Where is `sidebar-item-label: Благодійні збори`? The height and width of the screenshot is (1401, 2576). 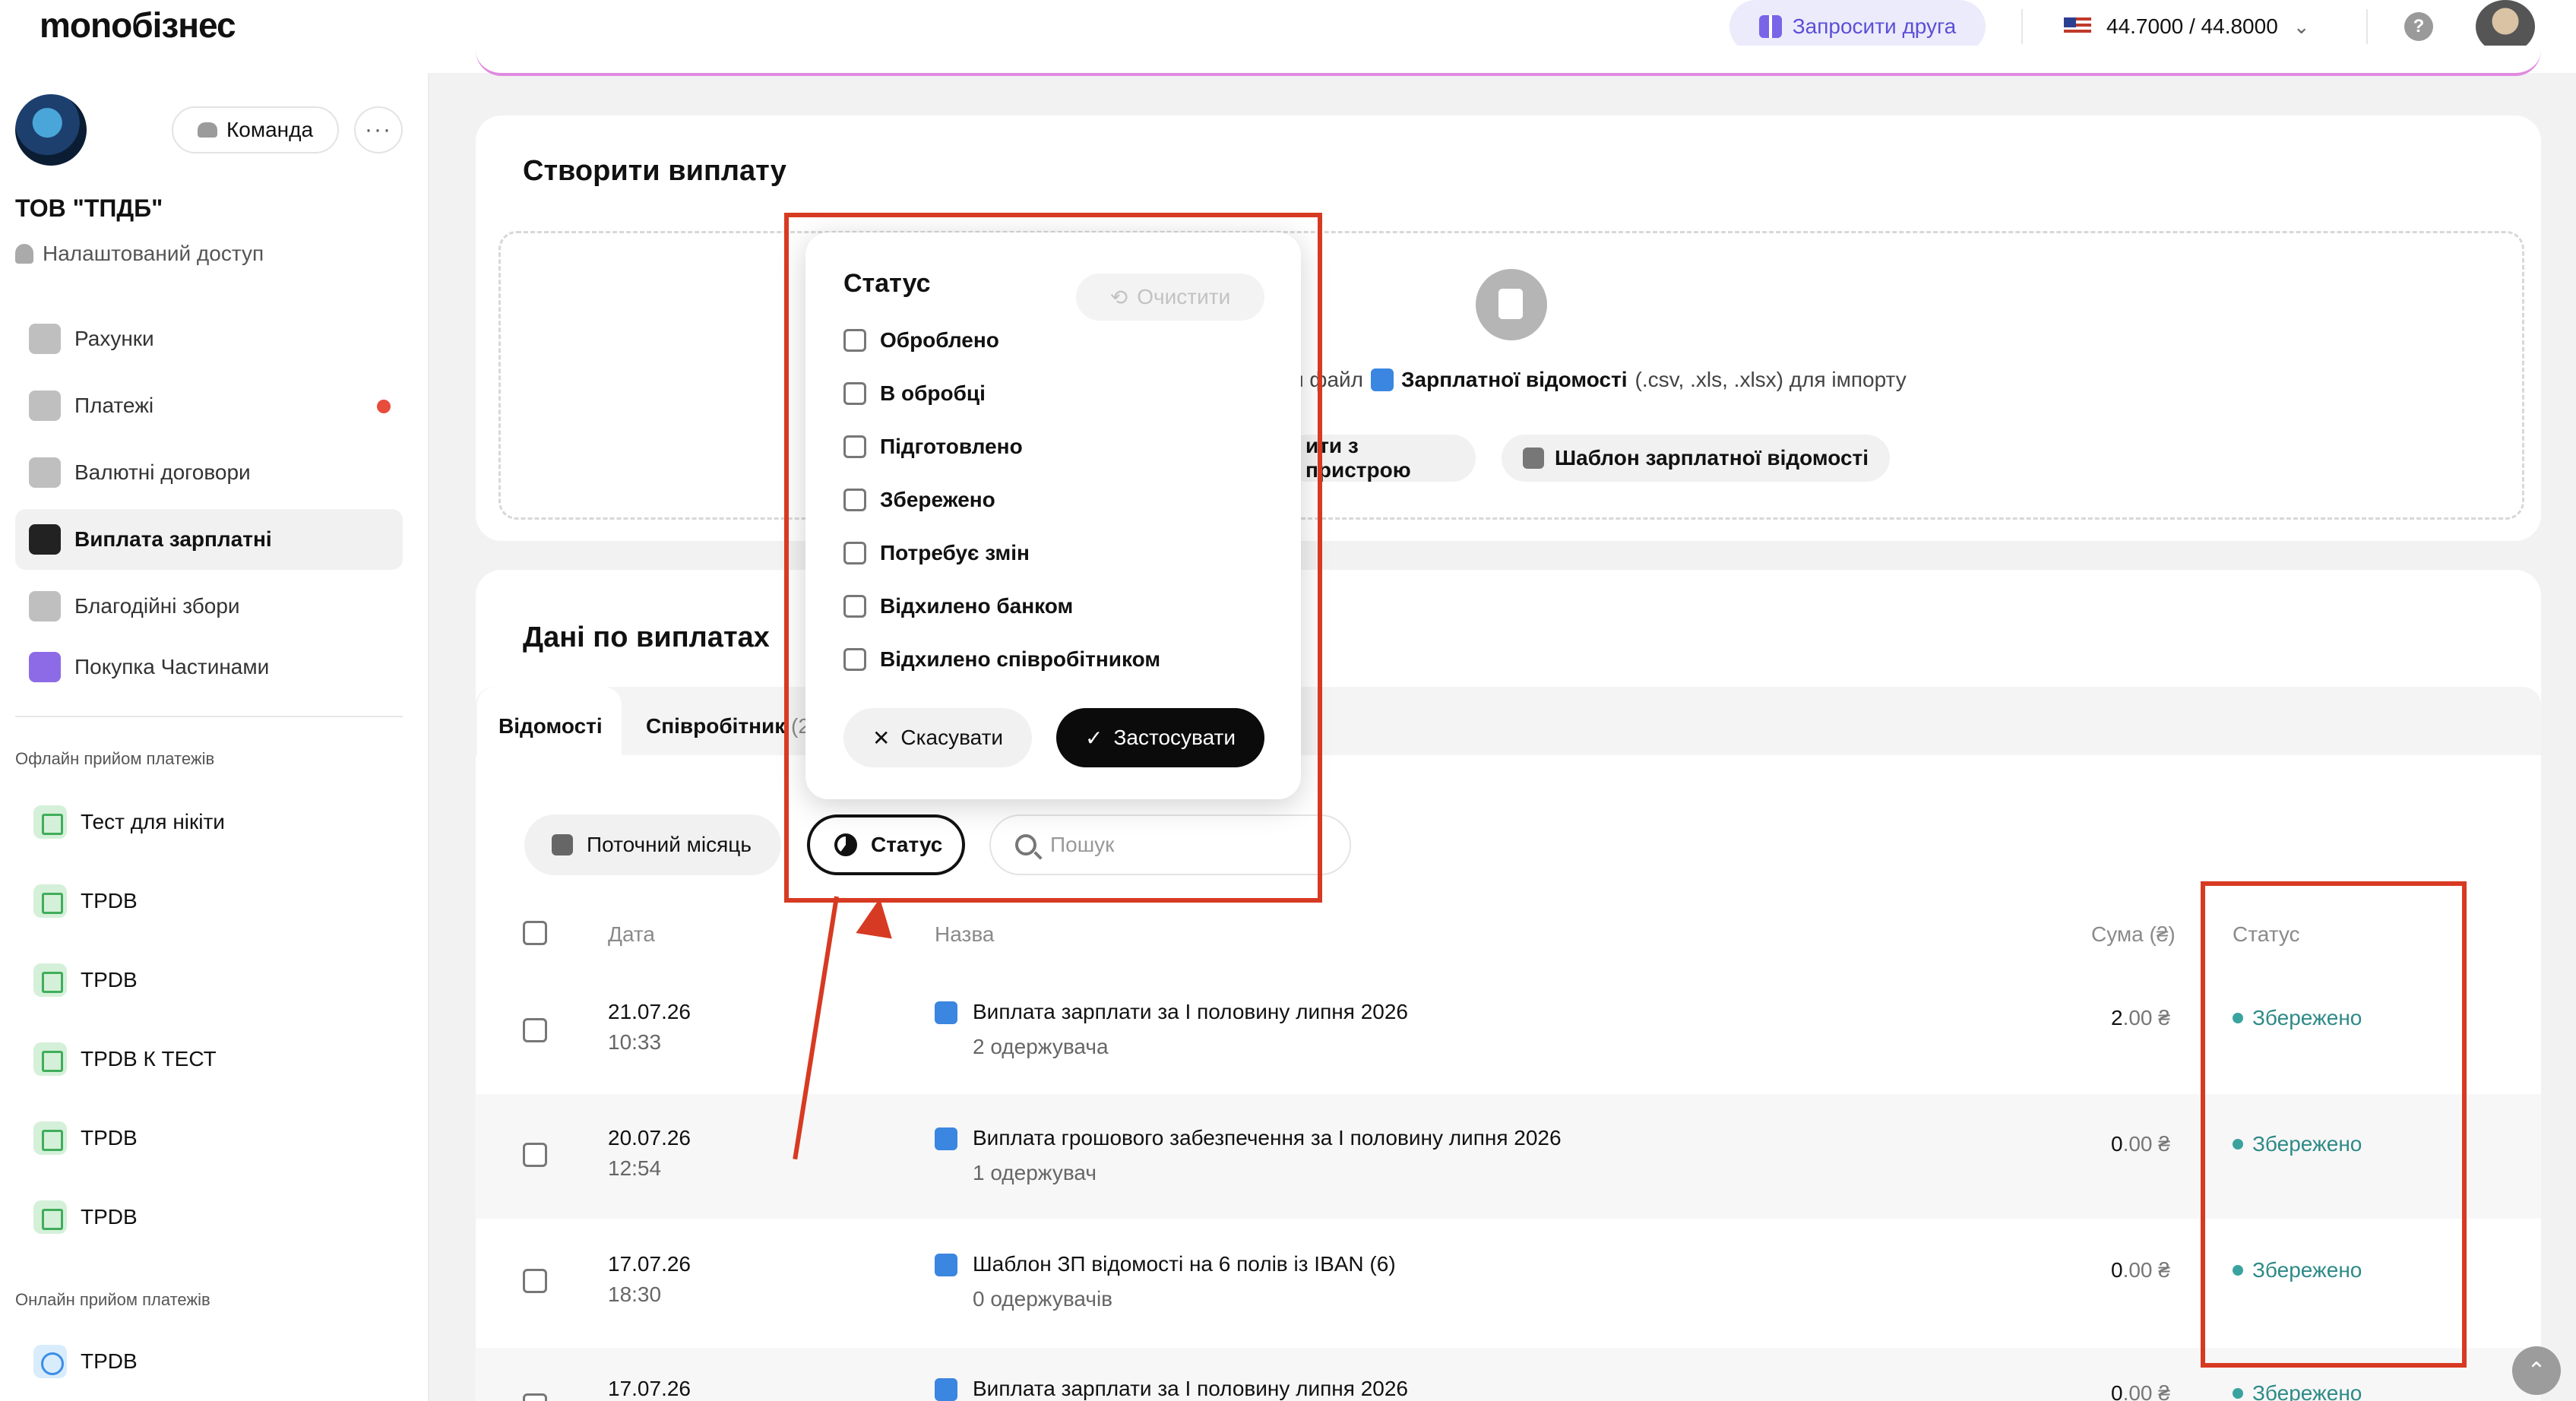
sidebar-item-label: Благодійні збори is located at coordinates (157, 606).